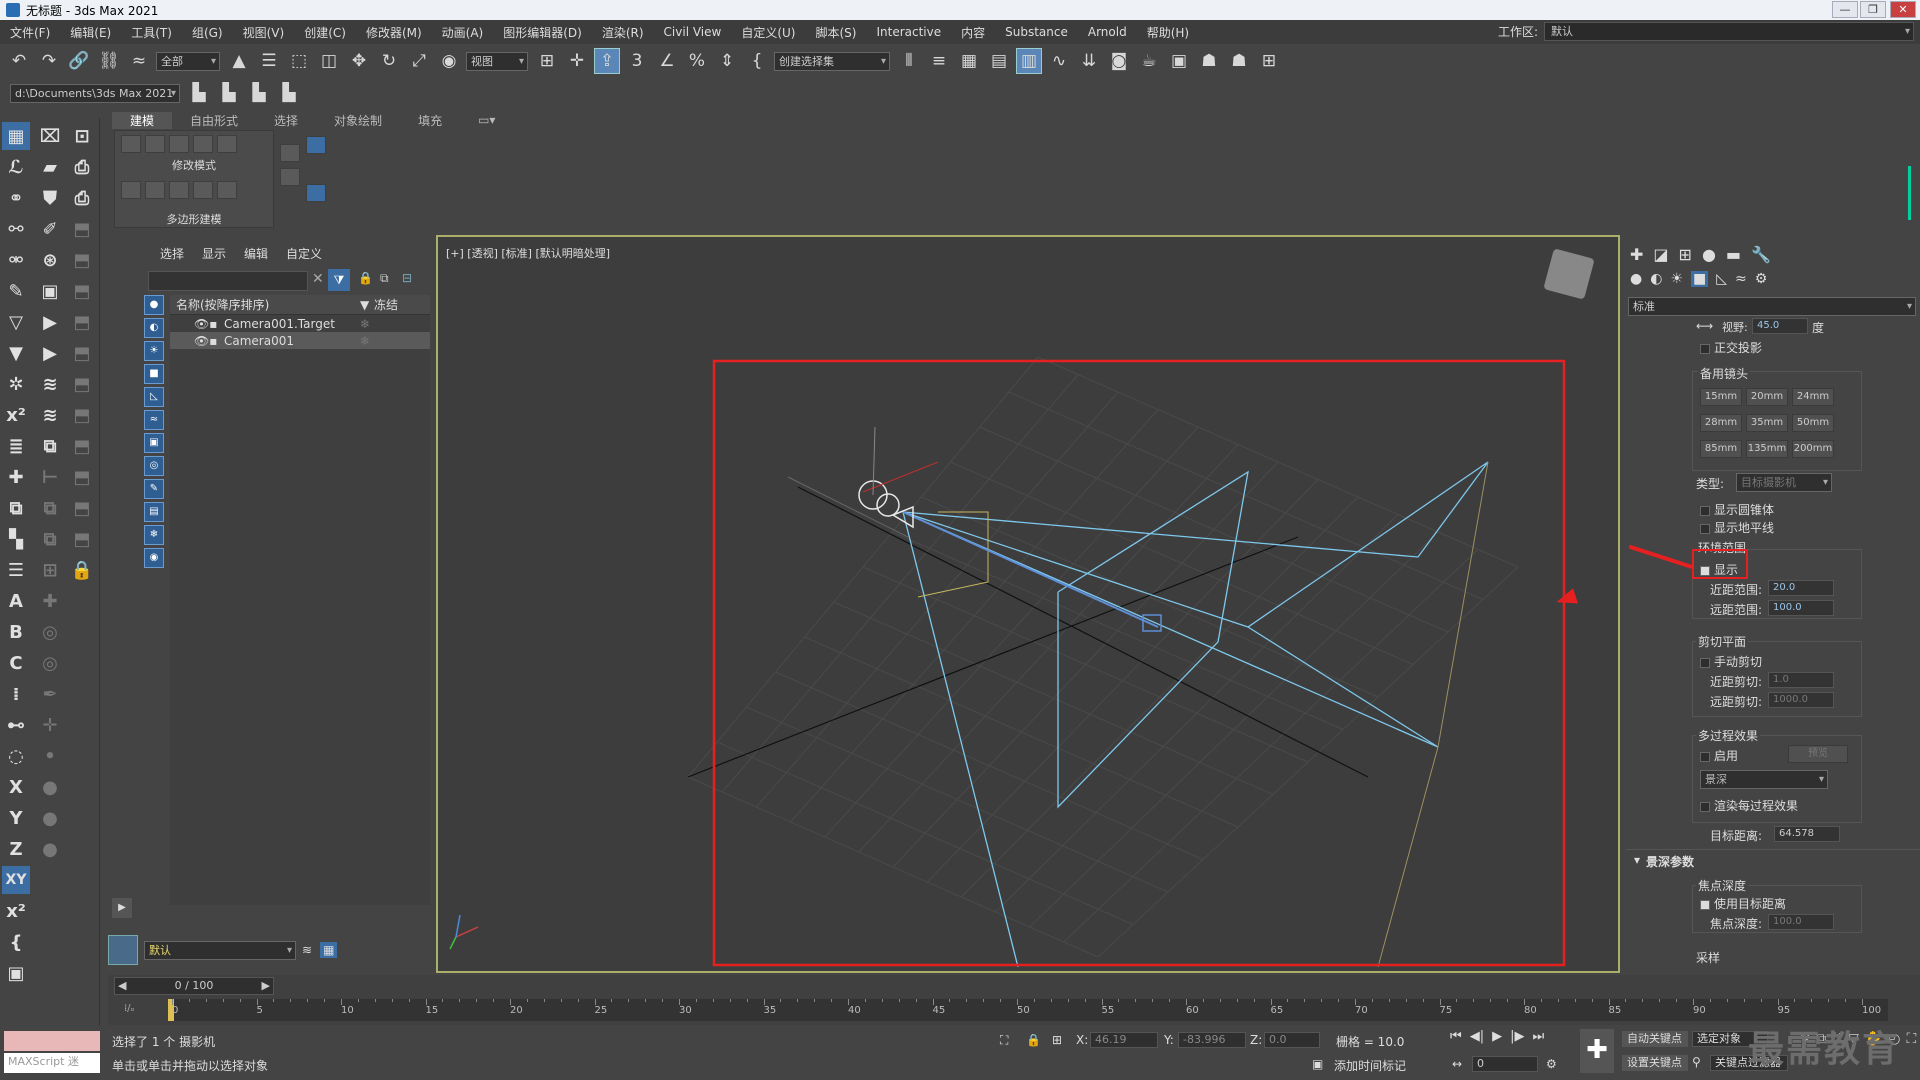 The height and width of the screenshot is (1080, 1920). What do you see at coordinates (394, 32) in the screenshot?
I see `menu-modifiers: 修改器(M)` at bounding box center [394, 32].